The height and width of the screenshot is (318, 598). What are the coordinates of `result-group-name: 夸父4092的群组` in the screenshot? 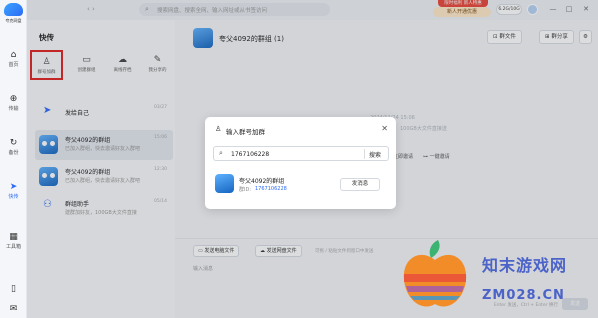 It's located at (262, 181).